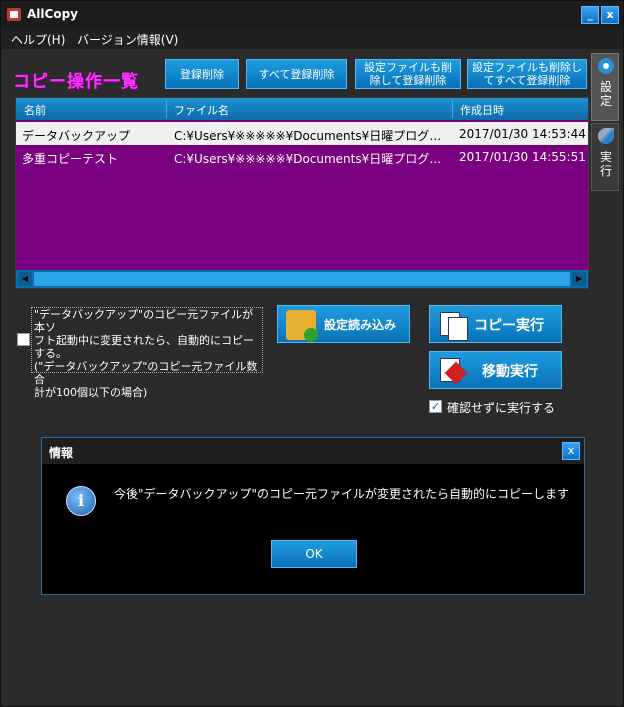 The image size is (624, 707). I want to click on cell-name: 多重コピーテスト, so click(70, 159).